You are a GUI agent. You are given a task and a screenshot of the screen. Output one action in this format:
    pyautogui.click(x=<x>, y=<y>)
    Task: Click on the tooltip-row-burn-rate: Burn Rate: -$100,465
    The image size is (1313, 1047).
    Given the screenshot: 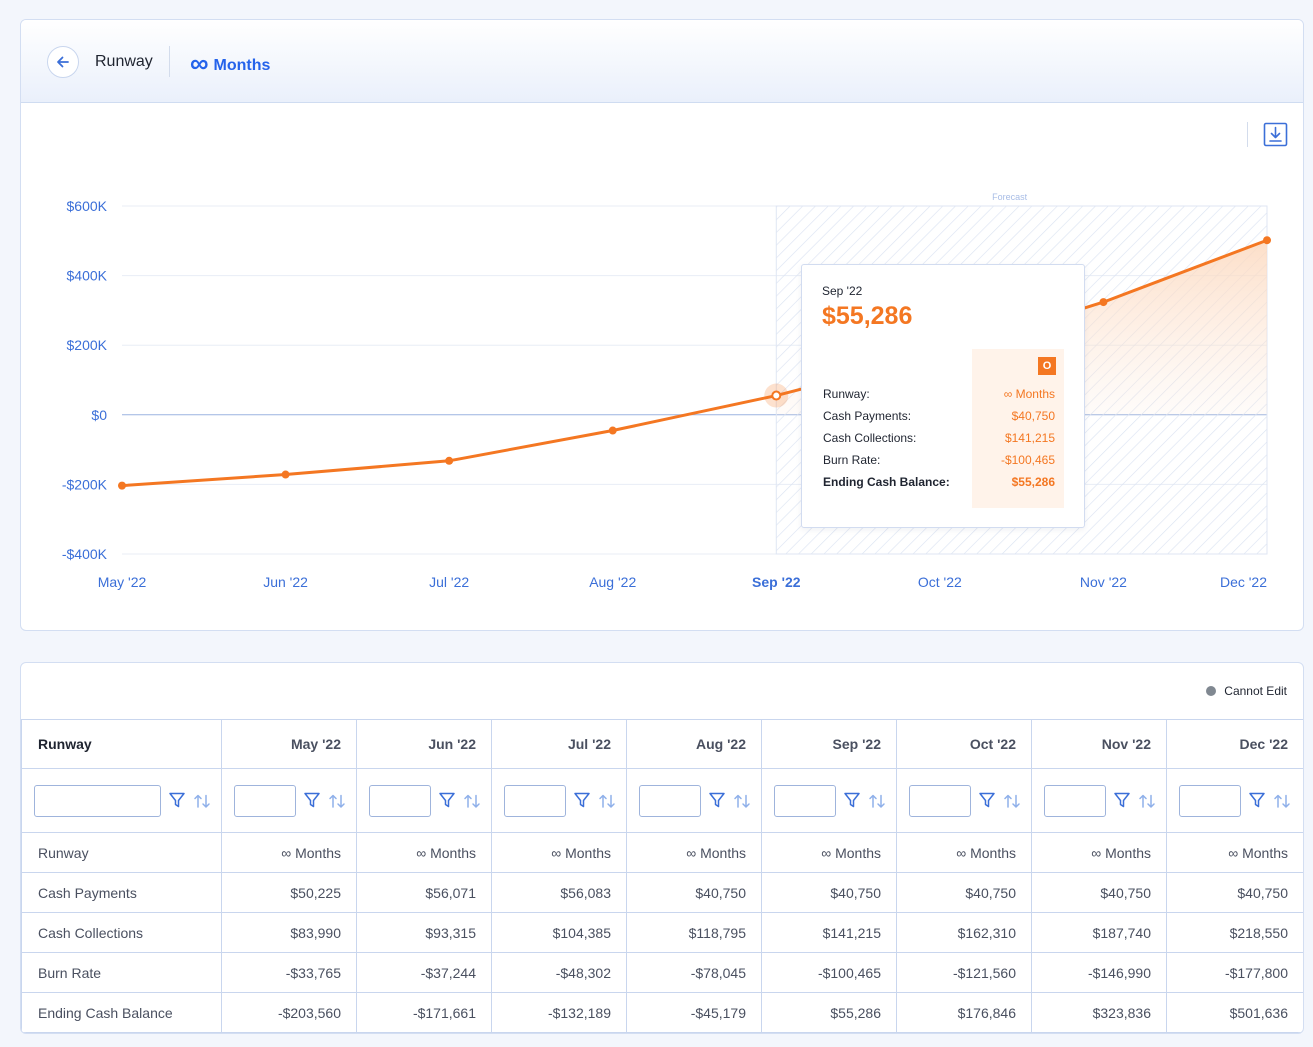 What is the action you would take?
    pyautogui.click(x=939, y=461)
    